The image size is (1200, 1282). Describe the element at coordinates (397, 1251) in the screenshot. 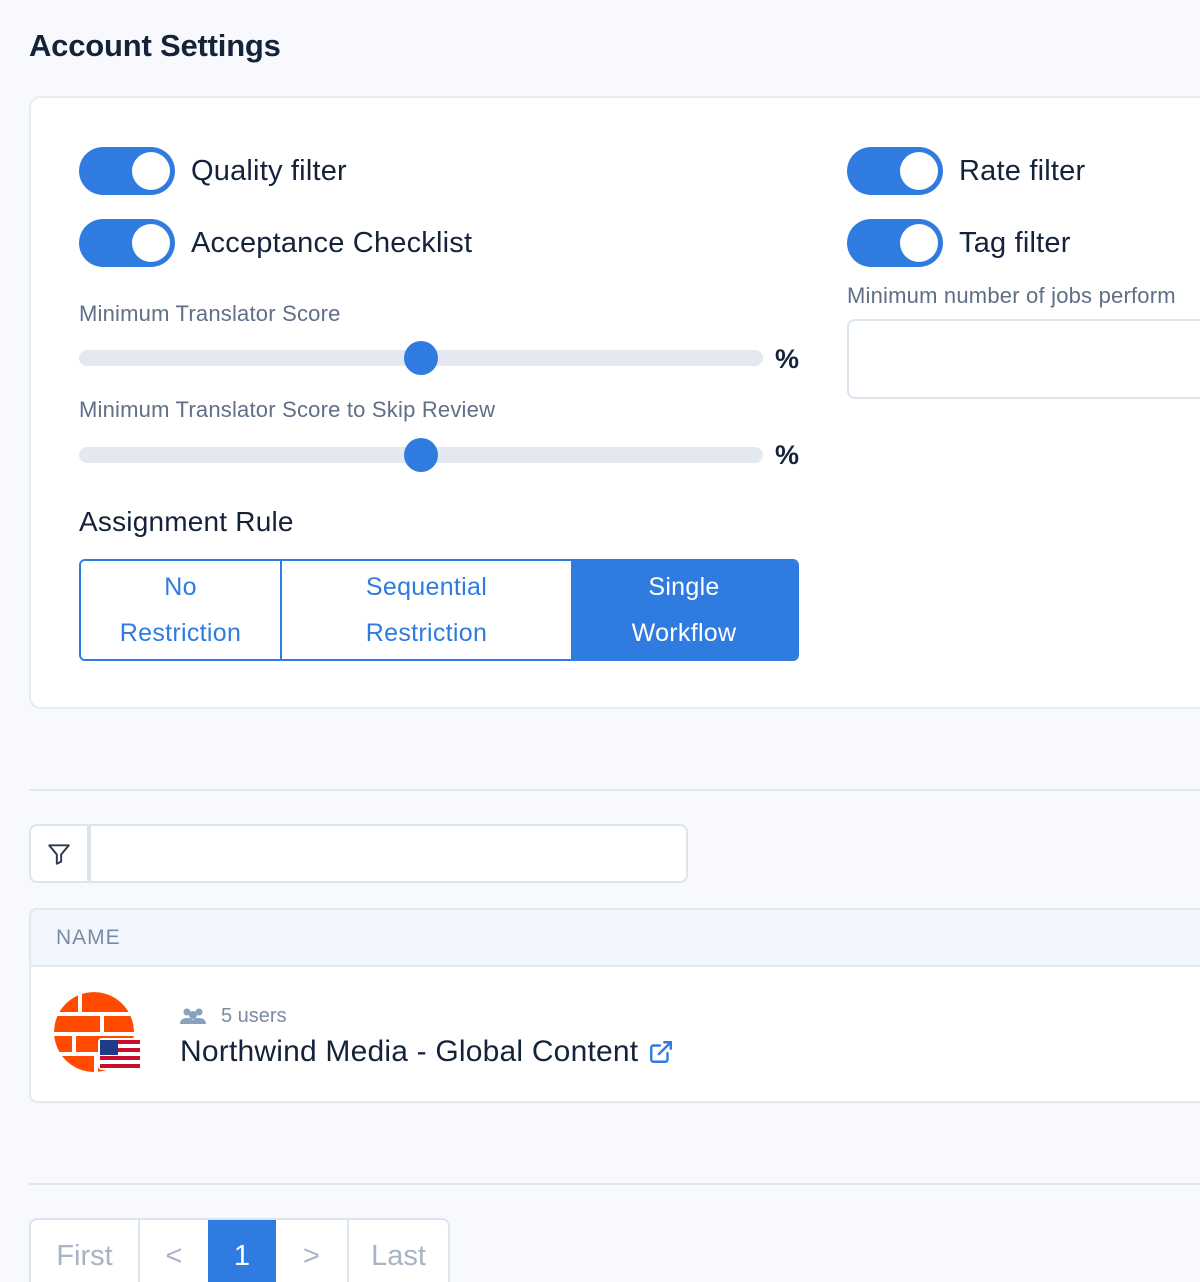

I see `last-page-button: Last` at that location.